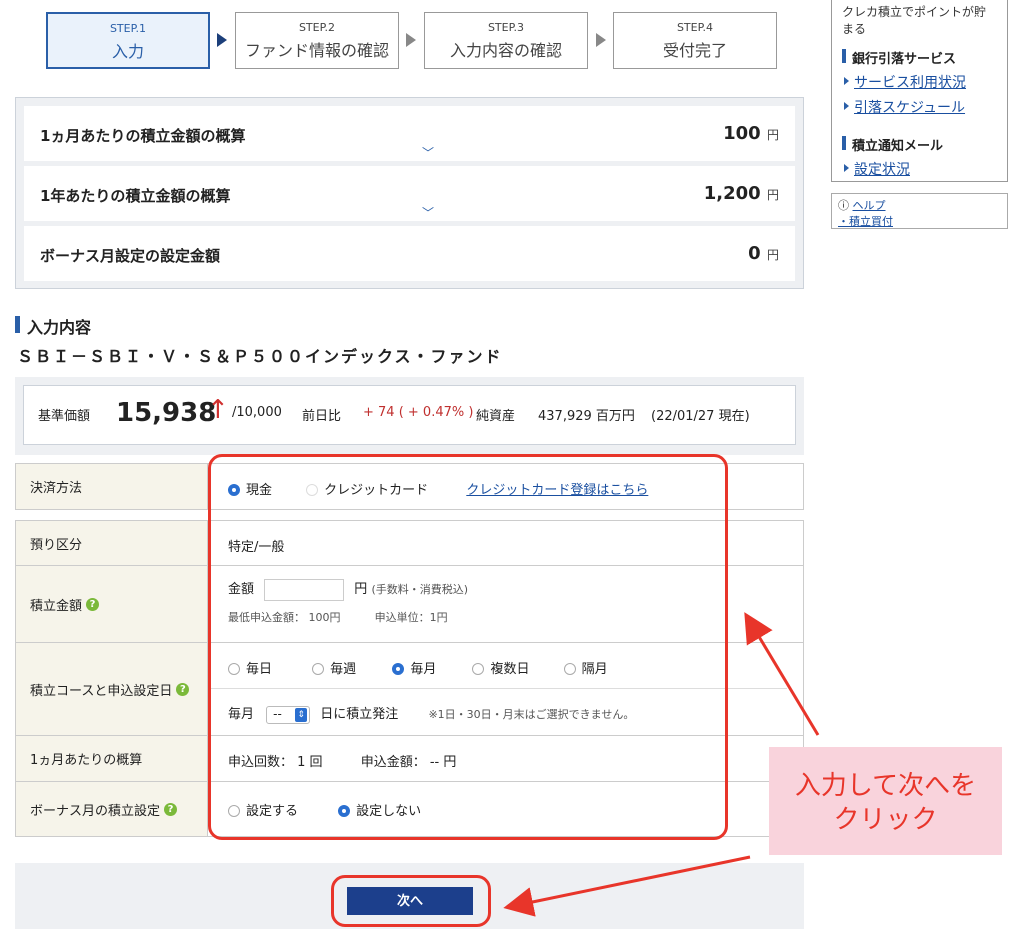  Describe the element at coordinates (627, 886) in the screenshot. I see `annotation-arrow-left` at that location.